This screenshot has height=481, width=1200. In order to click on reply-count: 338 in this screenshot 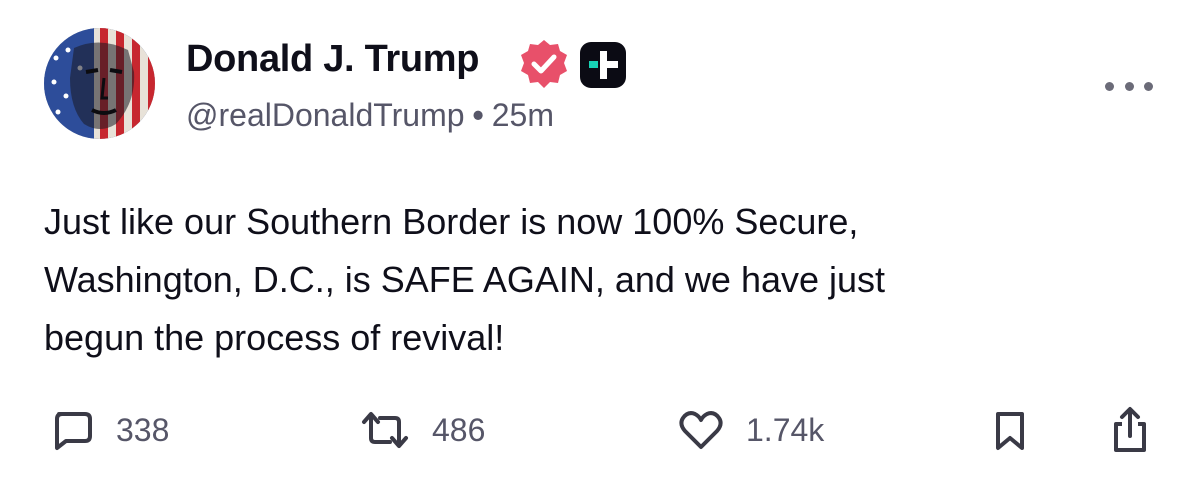, I will do `click(143, 429)`.